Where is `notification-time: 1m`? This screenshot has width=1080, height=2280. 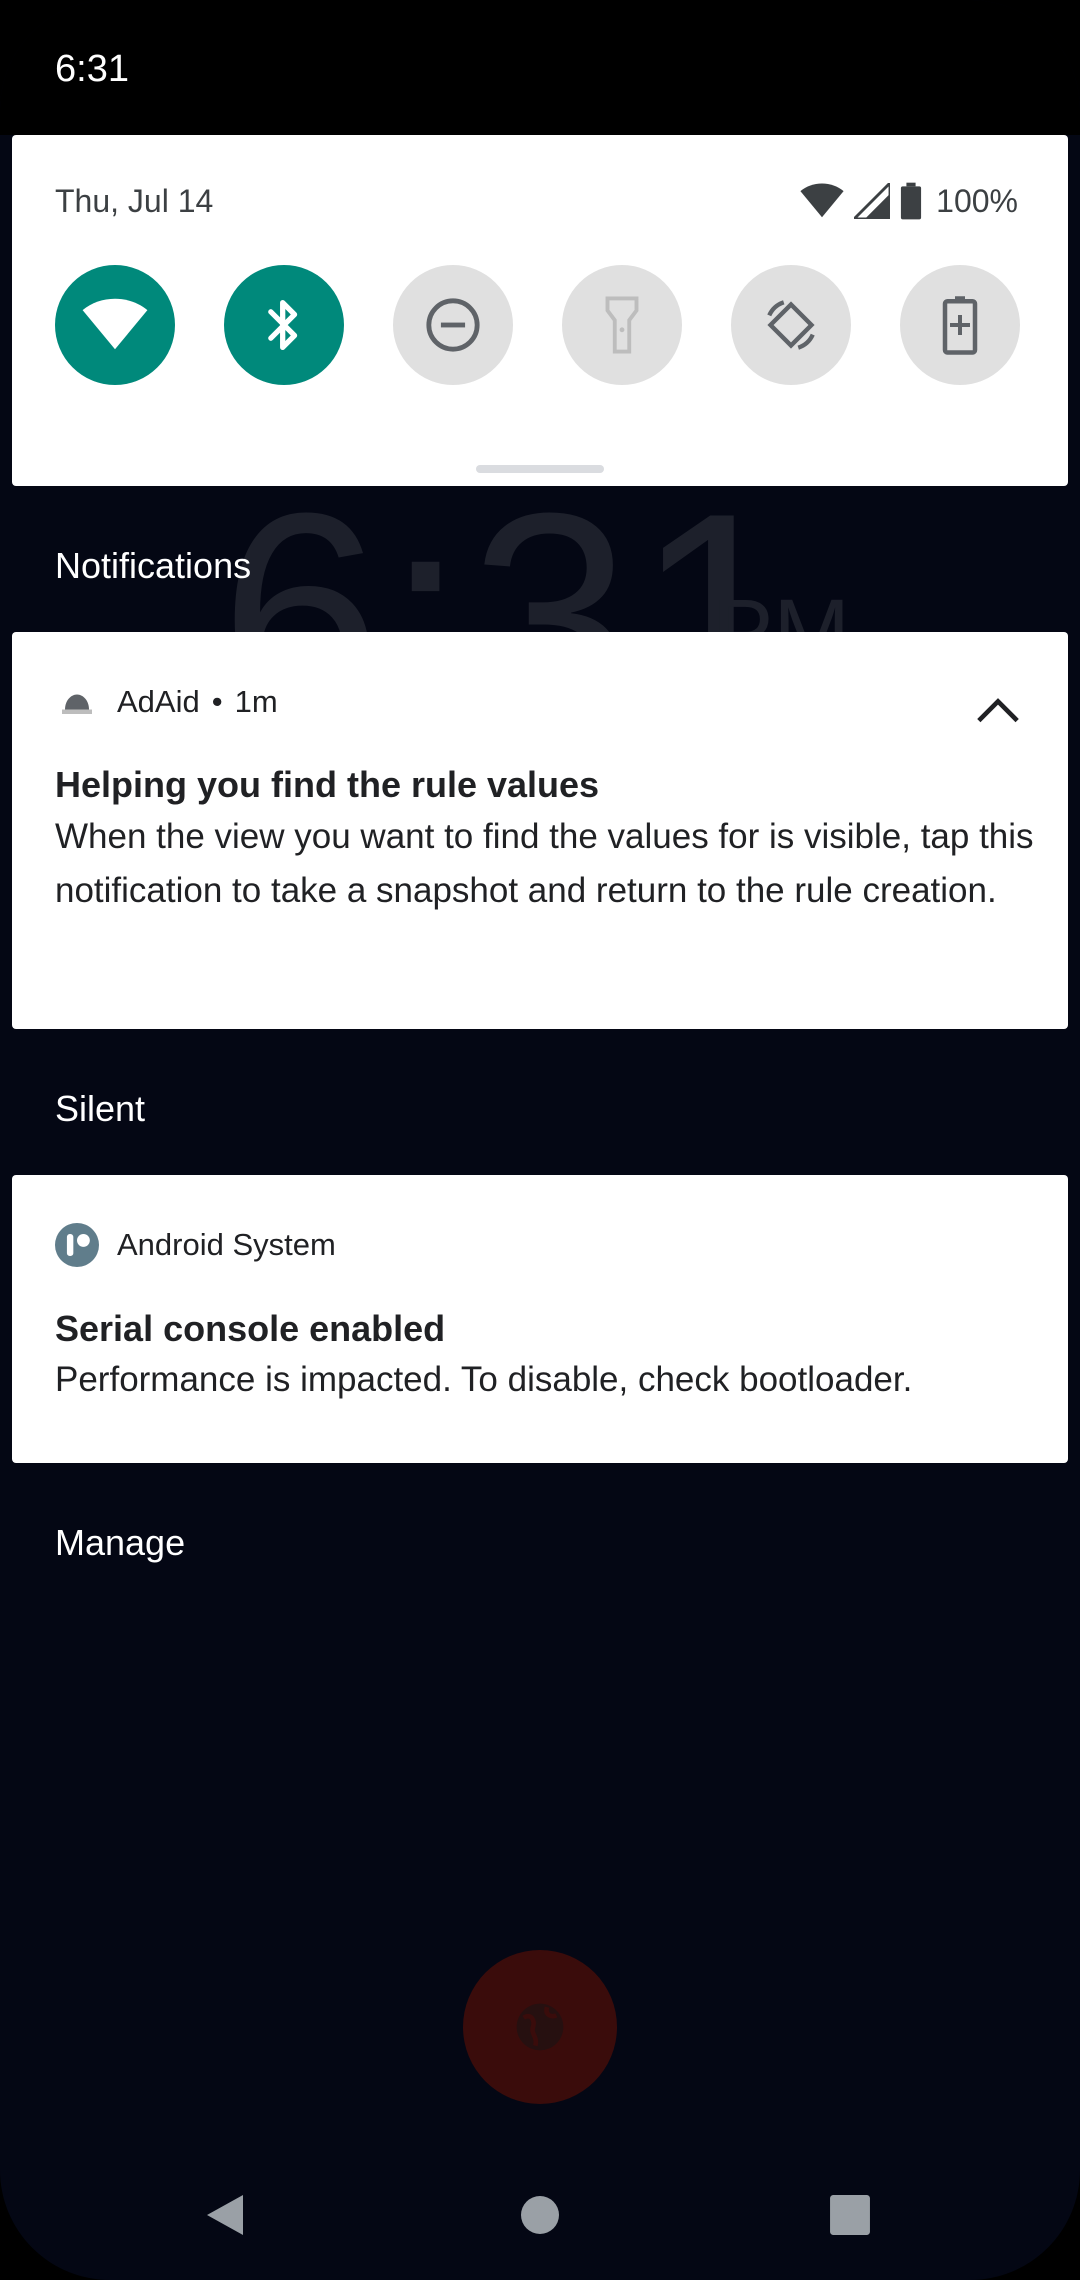 notification-time: 1m is located at coordinates (256, 701).